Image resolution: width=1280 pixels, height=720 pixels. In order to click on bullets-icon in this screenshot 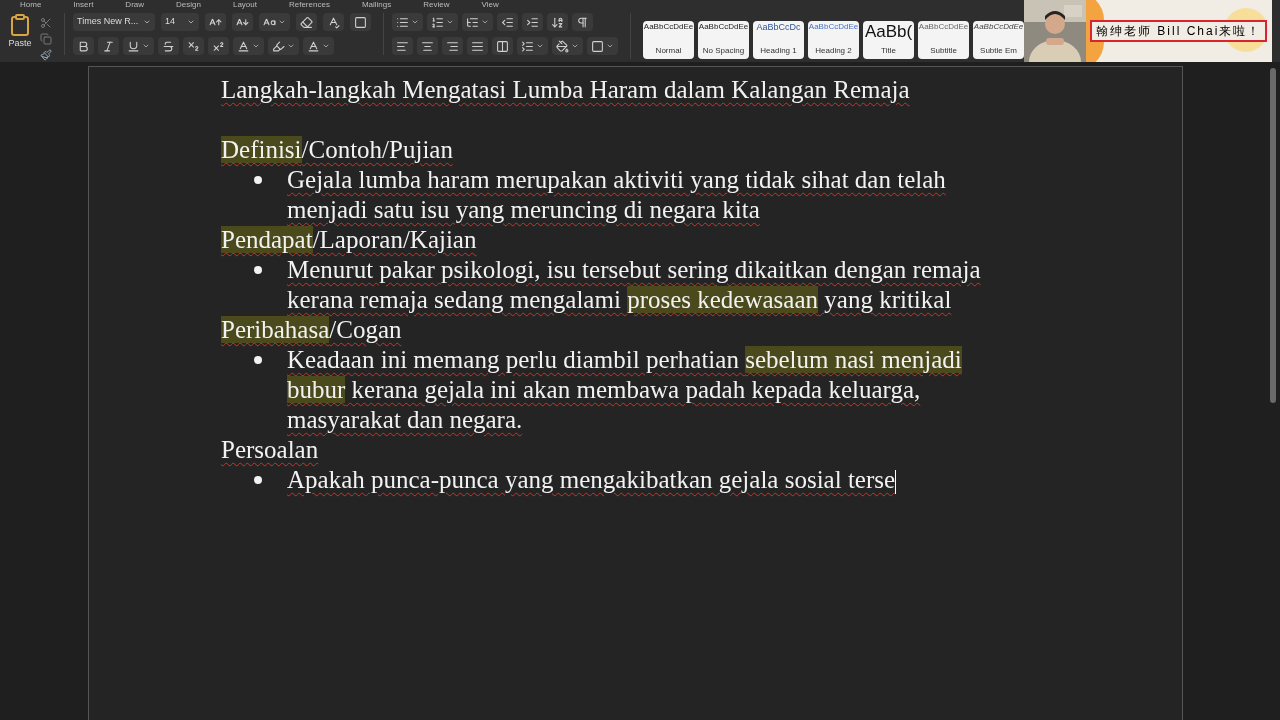, I will do `click(407, 22)`.